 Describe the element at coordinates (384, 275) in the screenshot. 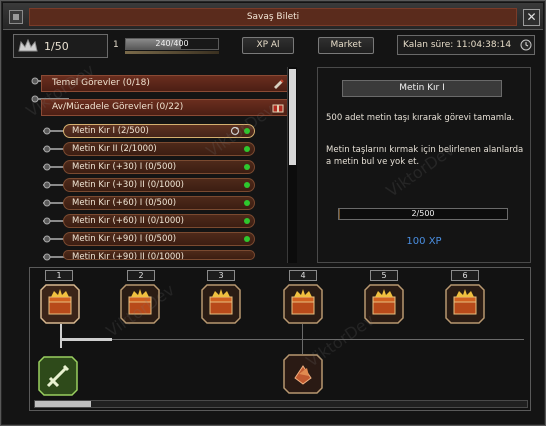

I see `step-tab-5: 5` at that location.